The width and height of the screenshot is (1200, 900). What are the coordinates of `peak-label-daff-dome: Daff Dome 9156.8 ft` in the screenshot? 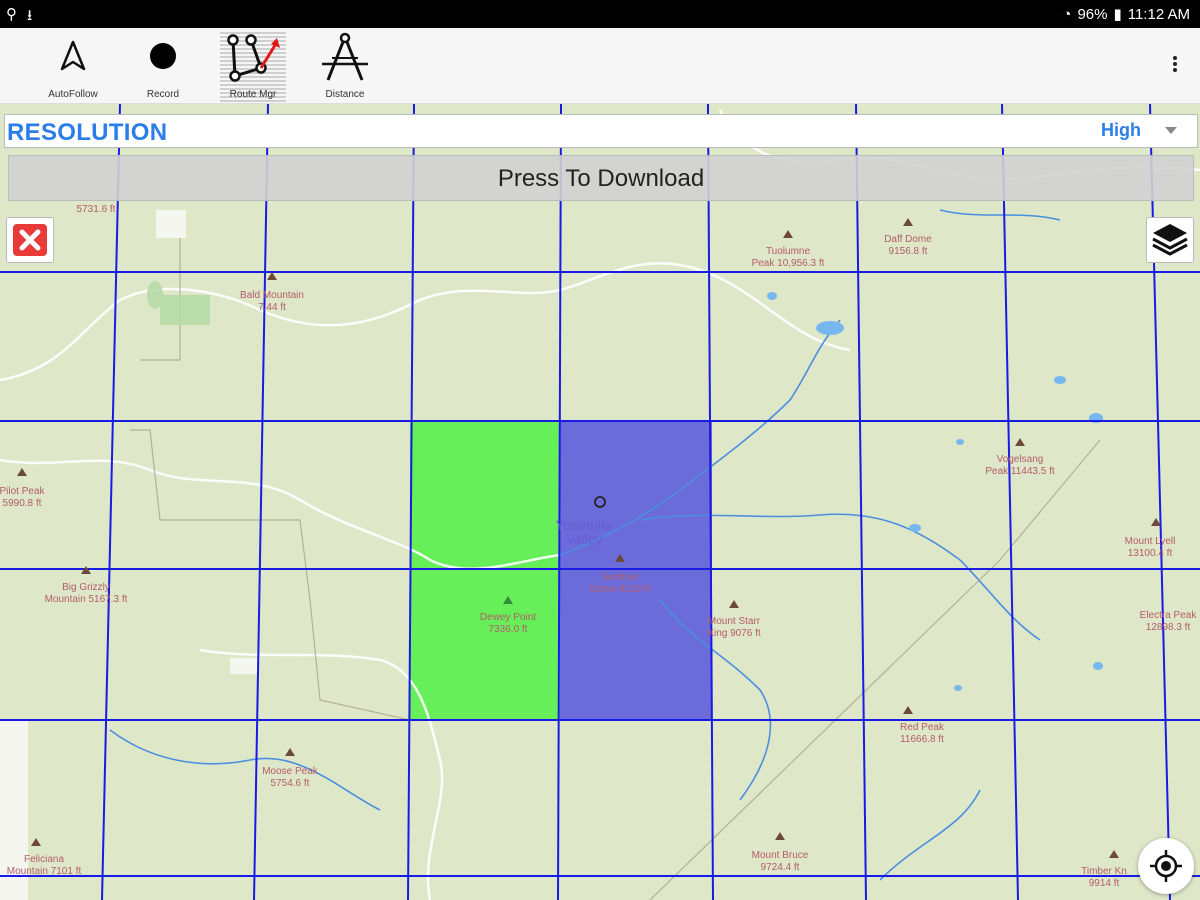 It's located at (908, 245).